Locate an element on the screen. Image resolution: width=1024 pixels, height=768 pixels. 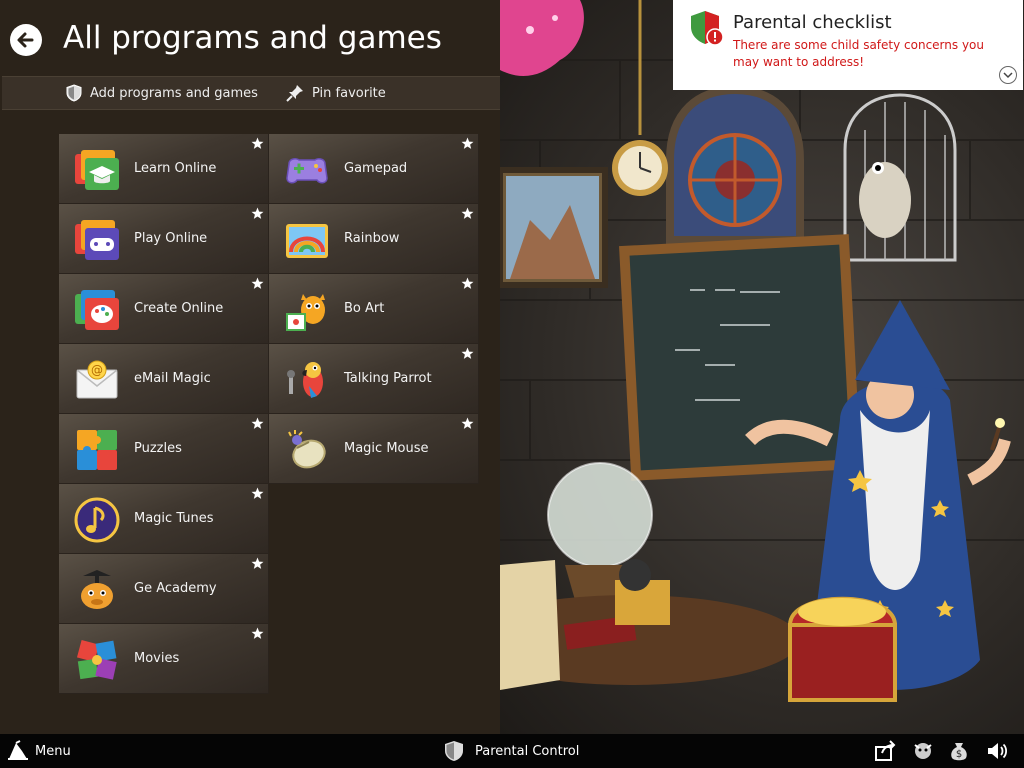
tile-label: eMail Magic is located at coordinates (172, 378).